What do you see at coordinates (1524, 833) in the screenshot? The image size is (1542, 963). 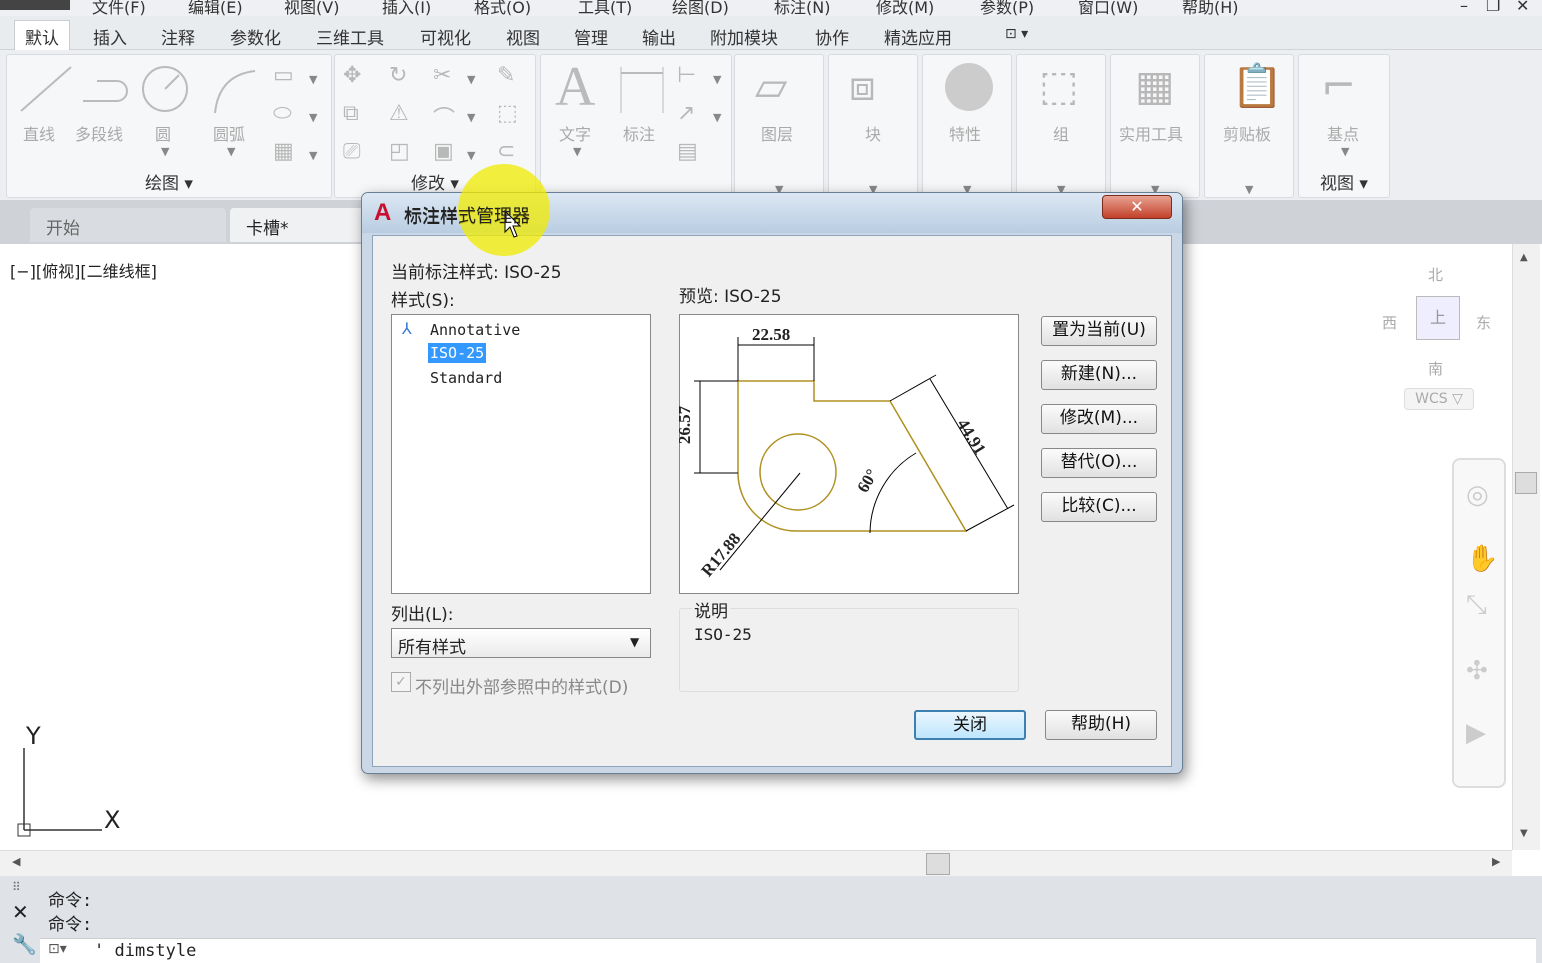 I see `scroll-down-icon: ▼` at bounding box center [1524, 833].